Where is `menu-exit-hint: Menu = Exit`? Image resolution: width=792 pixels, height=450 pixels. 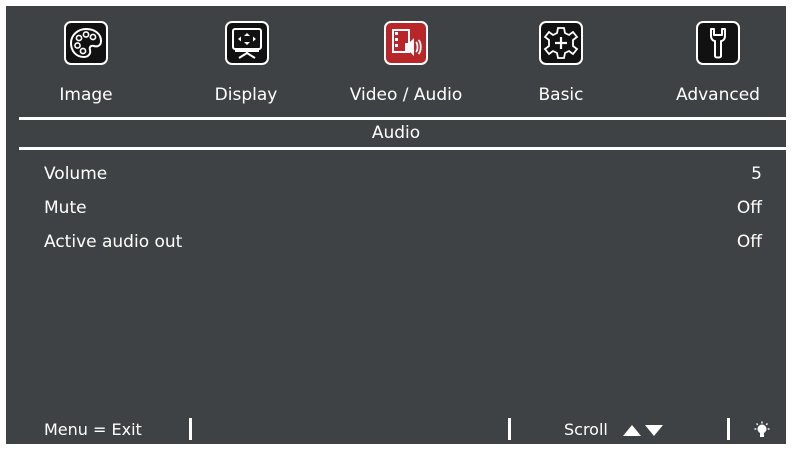 menu-exit-hint: Menu = Exit is located at coordinates (93, 429).